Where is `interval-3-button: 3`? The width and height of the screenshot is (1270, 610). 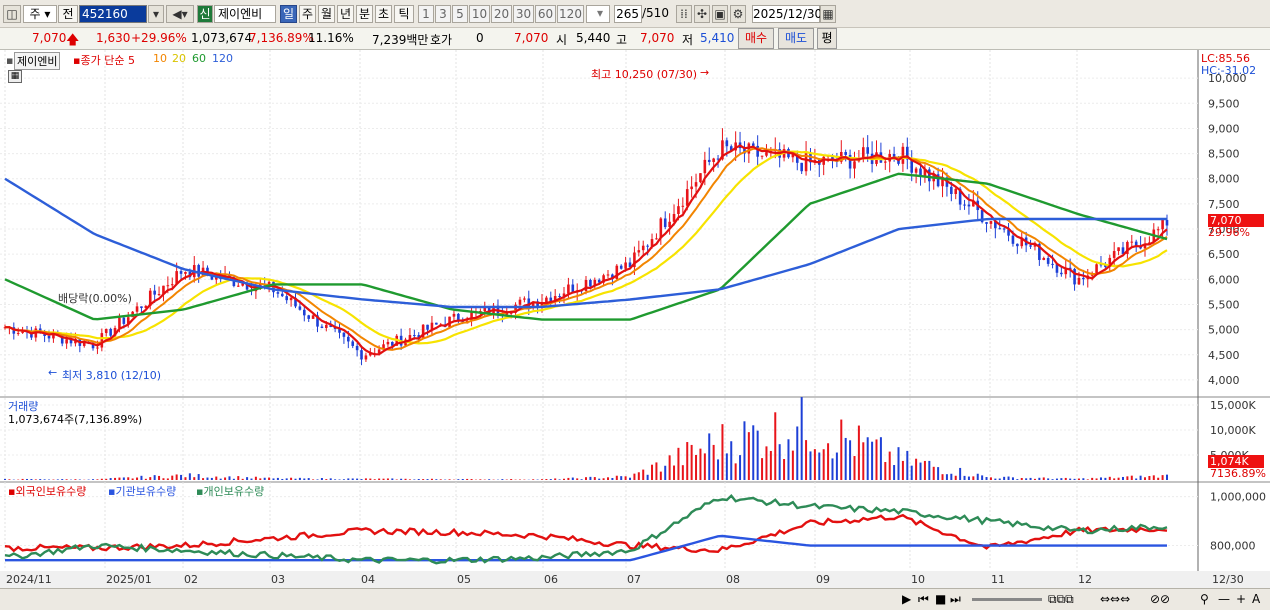 interval-3-button: 3 is located at coordinates (443, 14).